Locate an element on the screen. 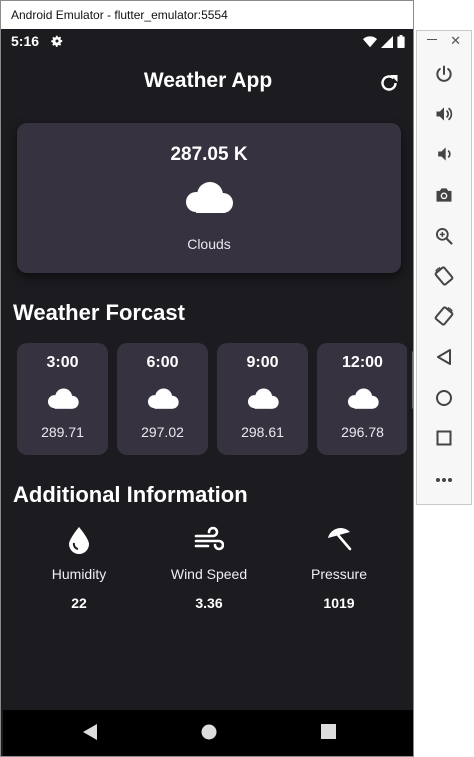  rotate-left-icon is located at coordinates (444, 276).